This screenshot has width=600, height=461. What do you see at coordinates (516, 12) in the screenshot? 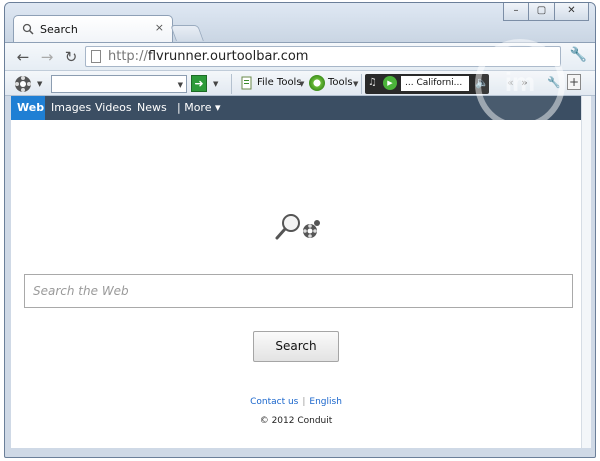
I see `minimize-button: –` at bounding box center [516, 12].